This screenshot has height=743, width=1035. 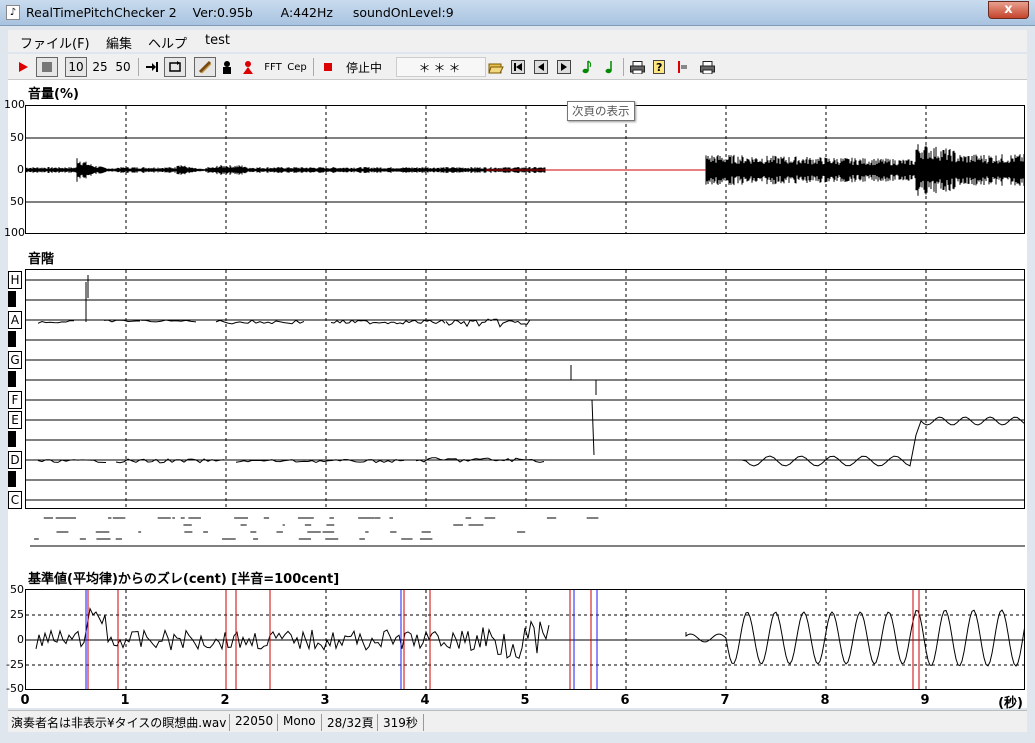 I want to click on menu-bar: ファイル(F) 編集 ヘルプ test, so click(x=517, y=41).